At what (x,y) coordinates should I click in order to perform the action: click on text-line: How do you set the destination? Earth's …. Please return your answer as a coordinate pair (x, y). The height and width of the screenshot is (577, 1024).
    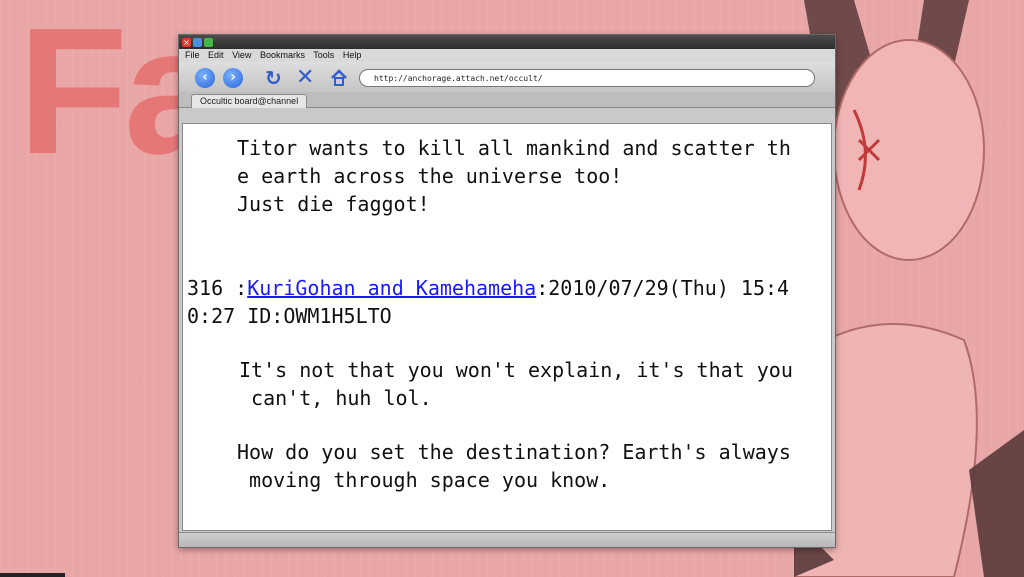
    Looking at the image, I should click on (514, 452).